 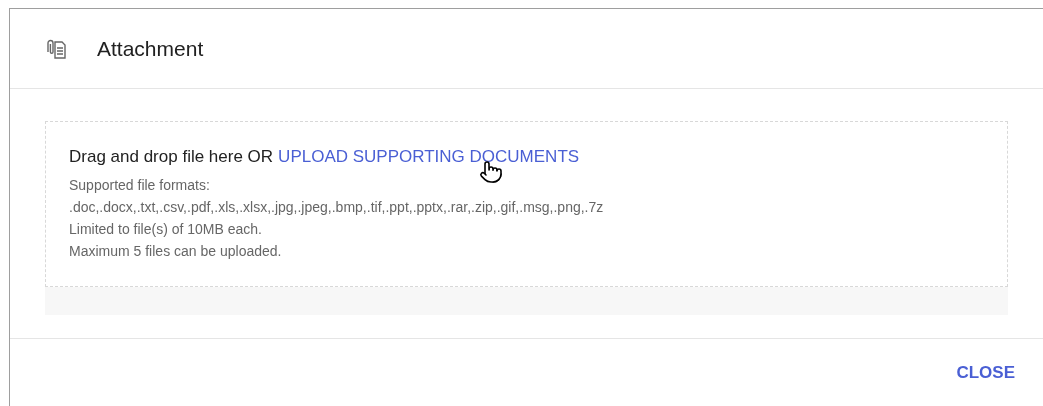 What do you see at coordinates (150, 48) in the screenshot?
I see `dialog-title: Attachment` at bounding box center [150, 48].